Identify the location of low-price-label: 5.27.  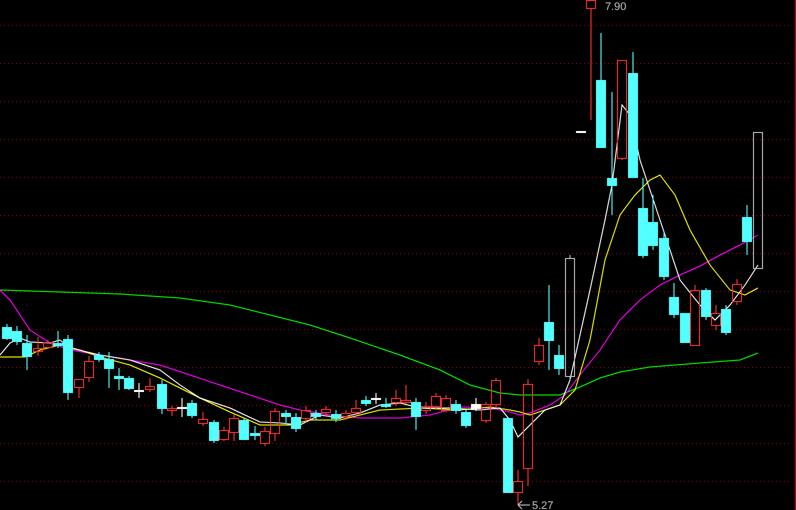
(543, 505).